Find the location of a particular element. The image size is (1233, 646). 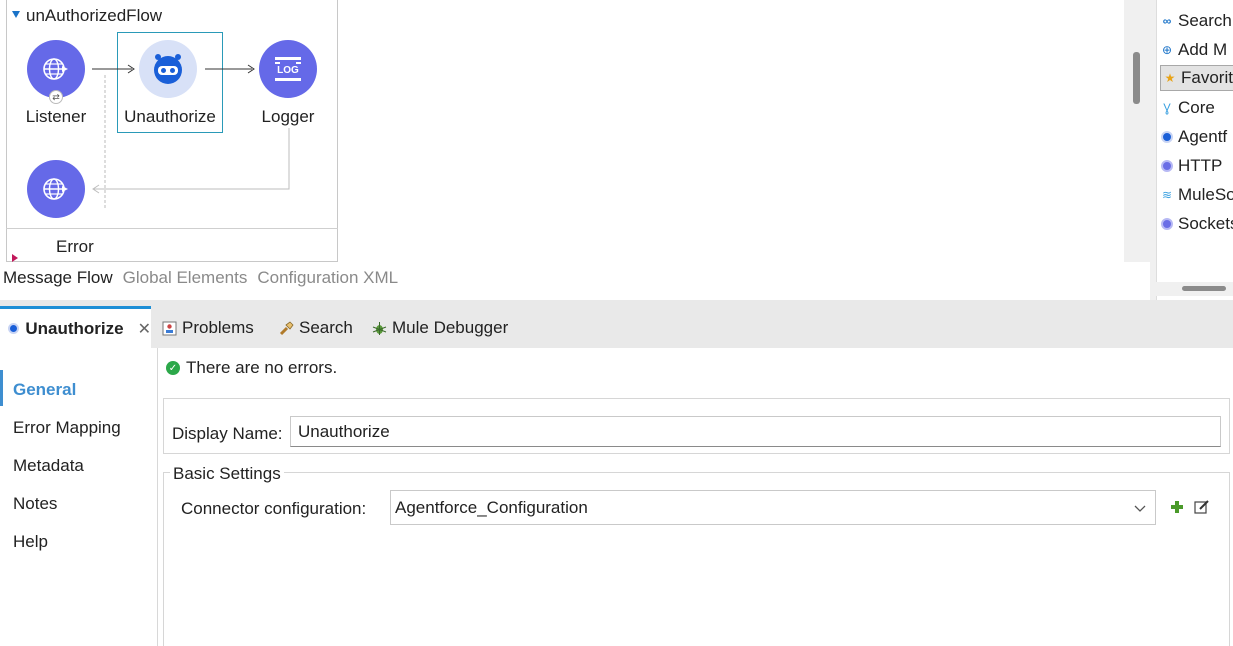

nav-notes: Notes is located at coordinates (35, 504).